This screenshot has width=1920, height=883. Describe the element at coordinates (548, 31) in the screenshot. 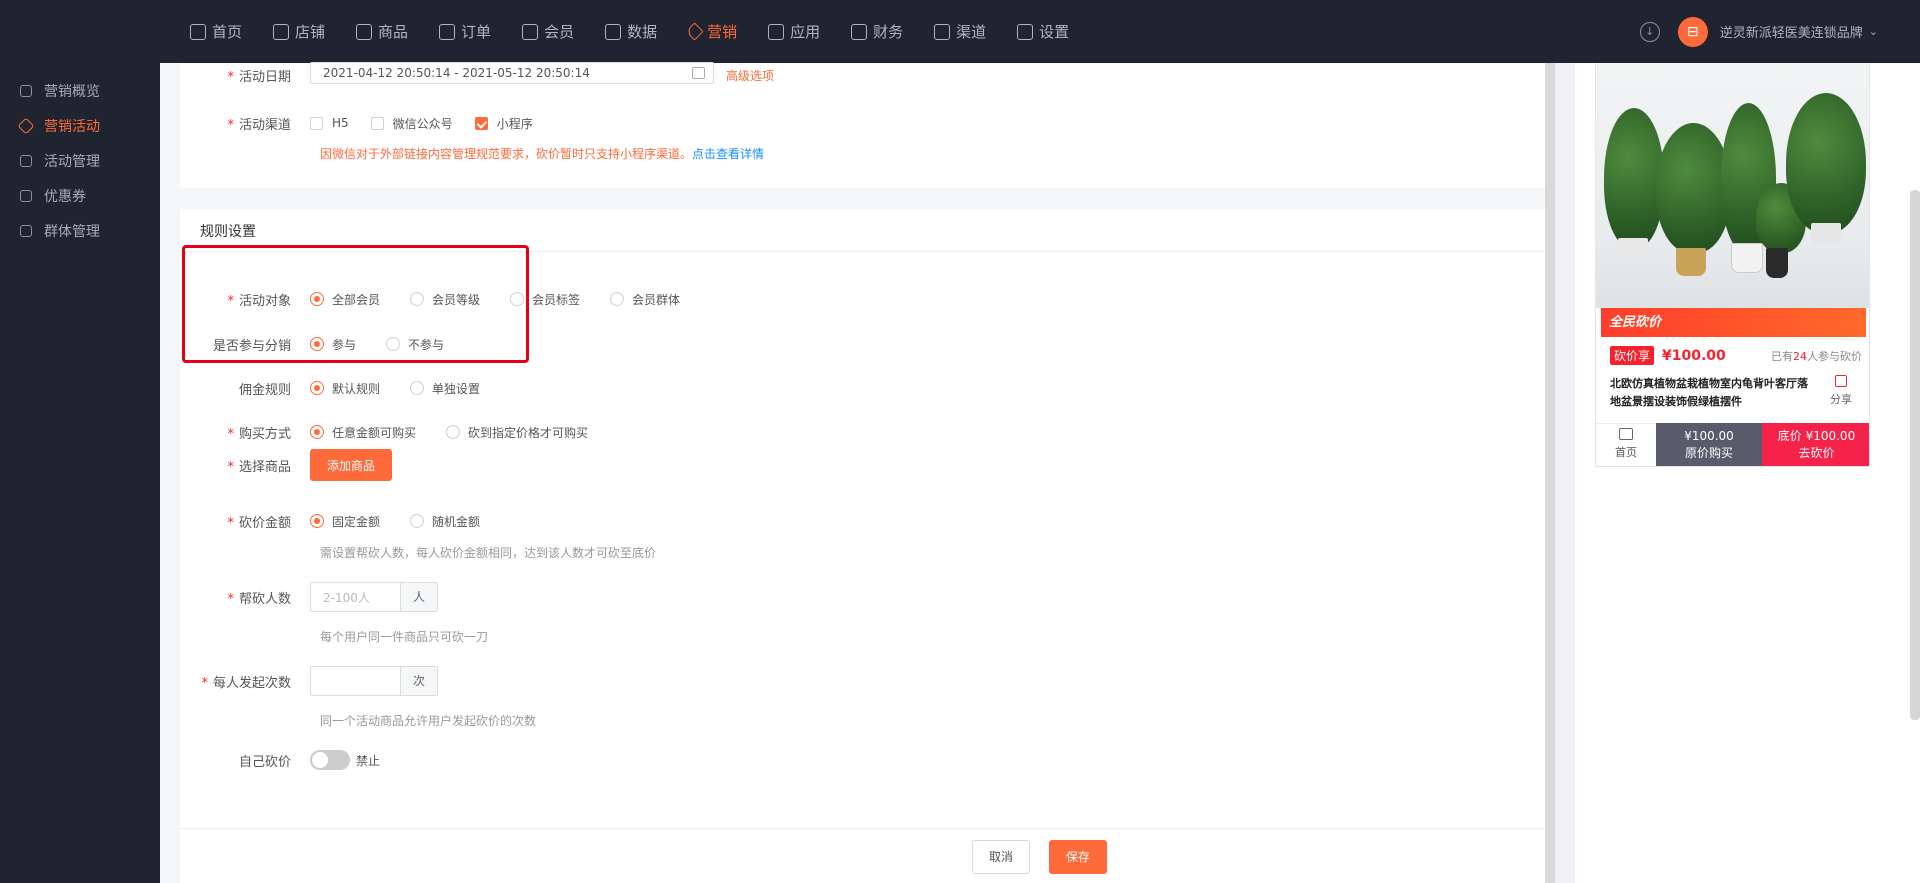

I see `nav-item-members: 会员` at that location.